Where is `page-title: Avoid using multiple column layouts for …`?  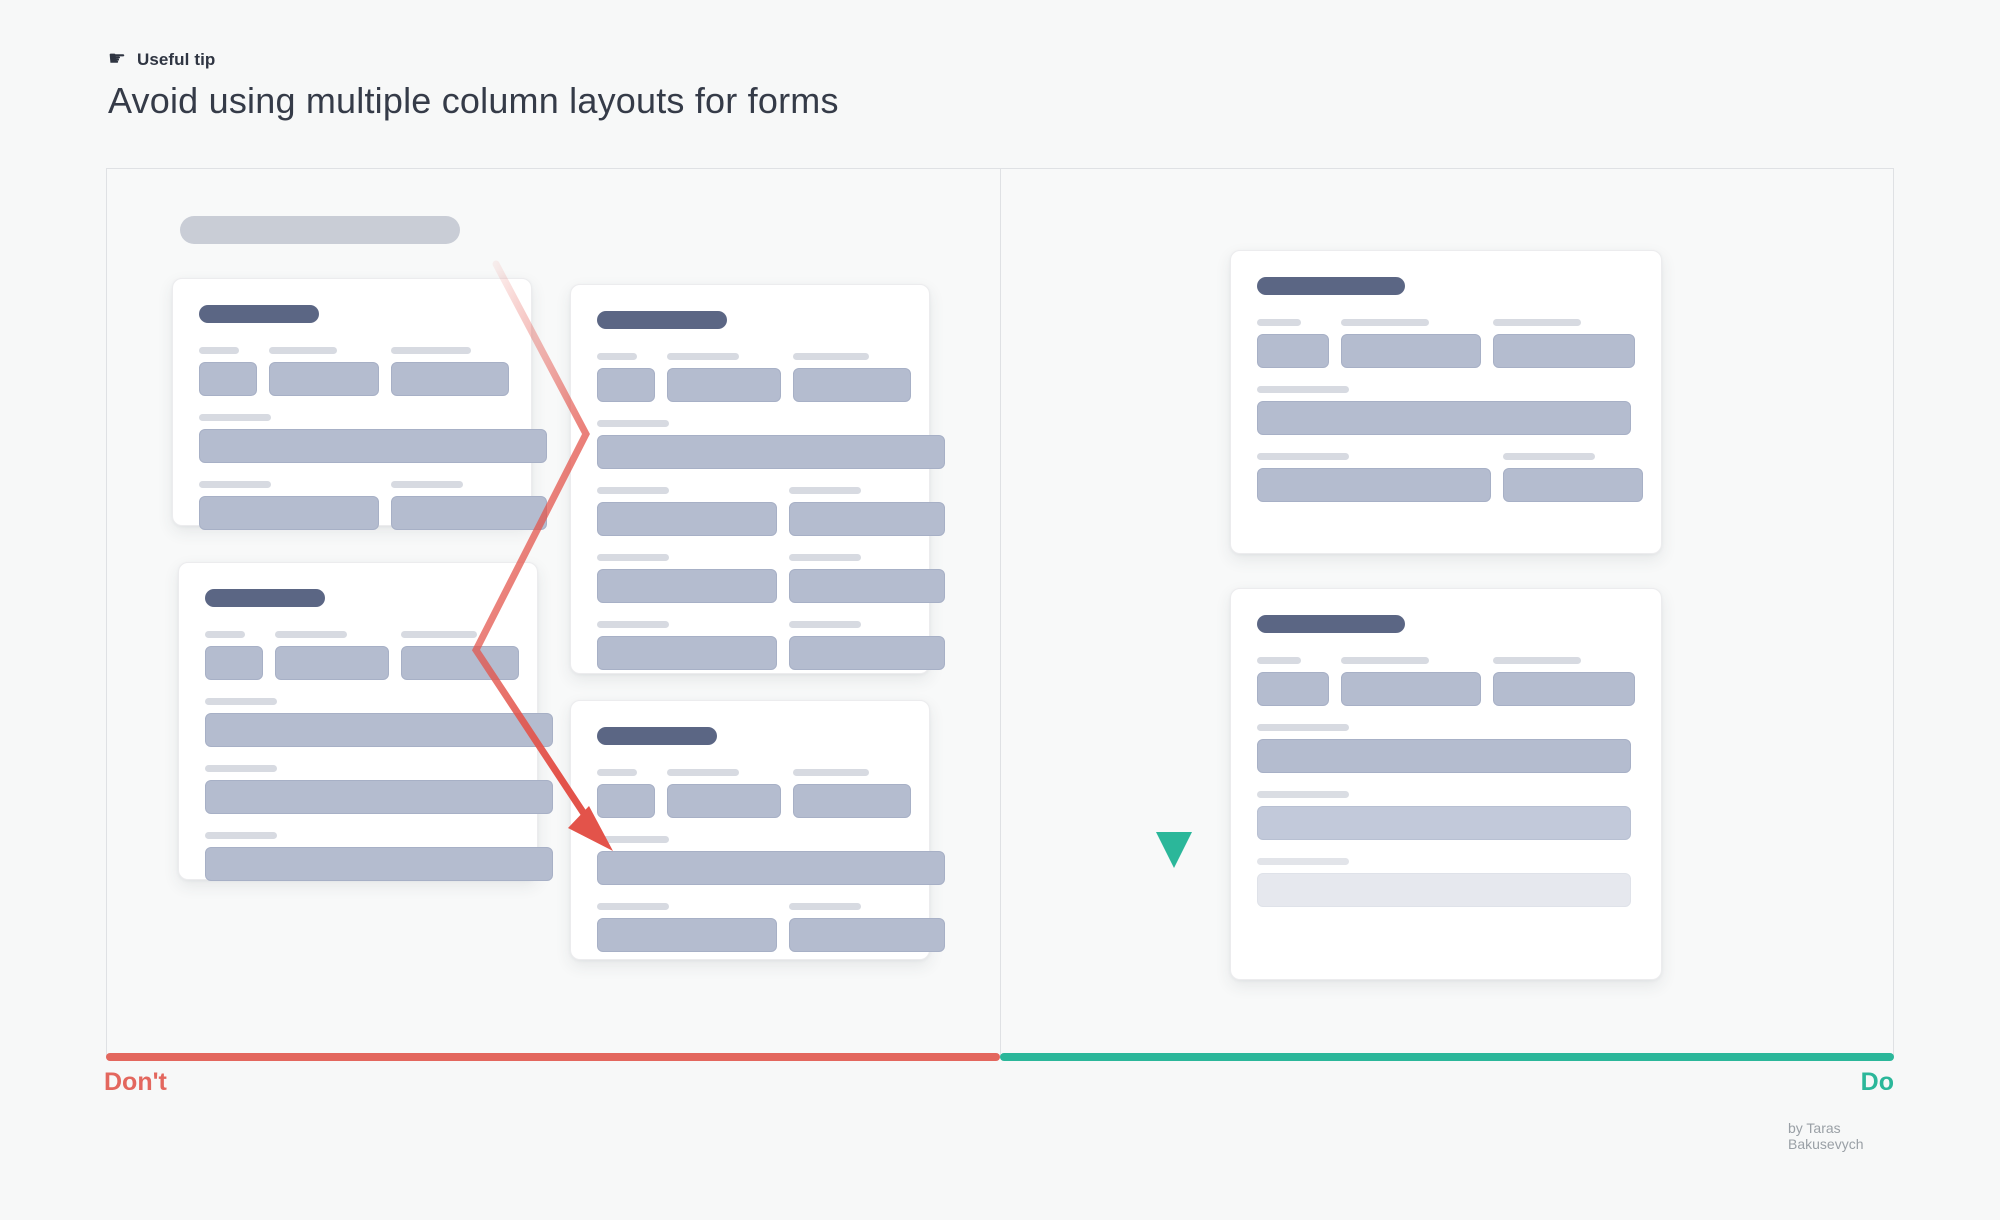 page-title: Avoid using multiple column layouts for … is located at coordinates (473, 100).